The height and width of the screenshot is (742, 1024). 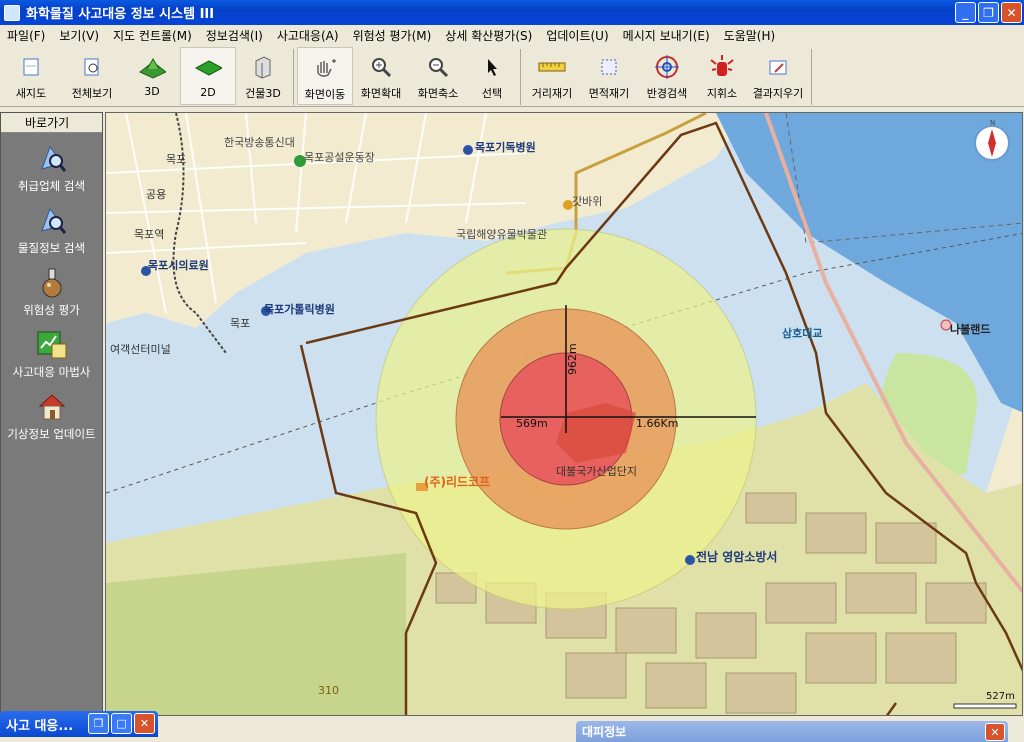 I want to click on zoom-out-button: 화면축소, so click(x=438, y=76).